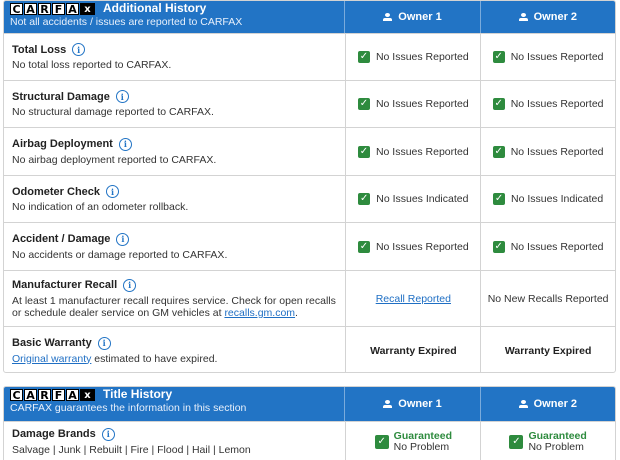  Describe the element at coordinates (413, 350) in the screenshot. I see `owner-1-status: Warranty Expired` at that location.